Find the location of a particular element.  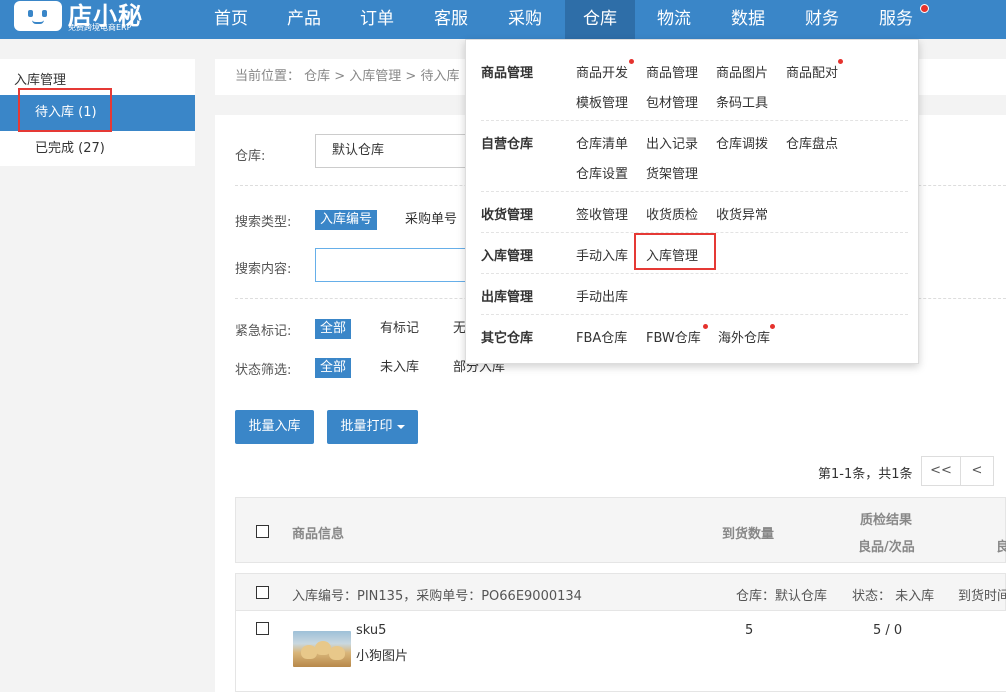

order-status: 状态： 未入库 is located at coordinates (893, 596).